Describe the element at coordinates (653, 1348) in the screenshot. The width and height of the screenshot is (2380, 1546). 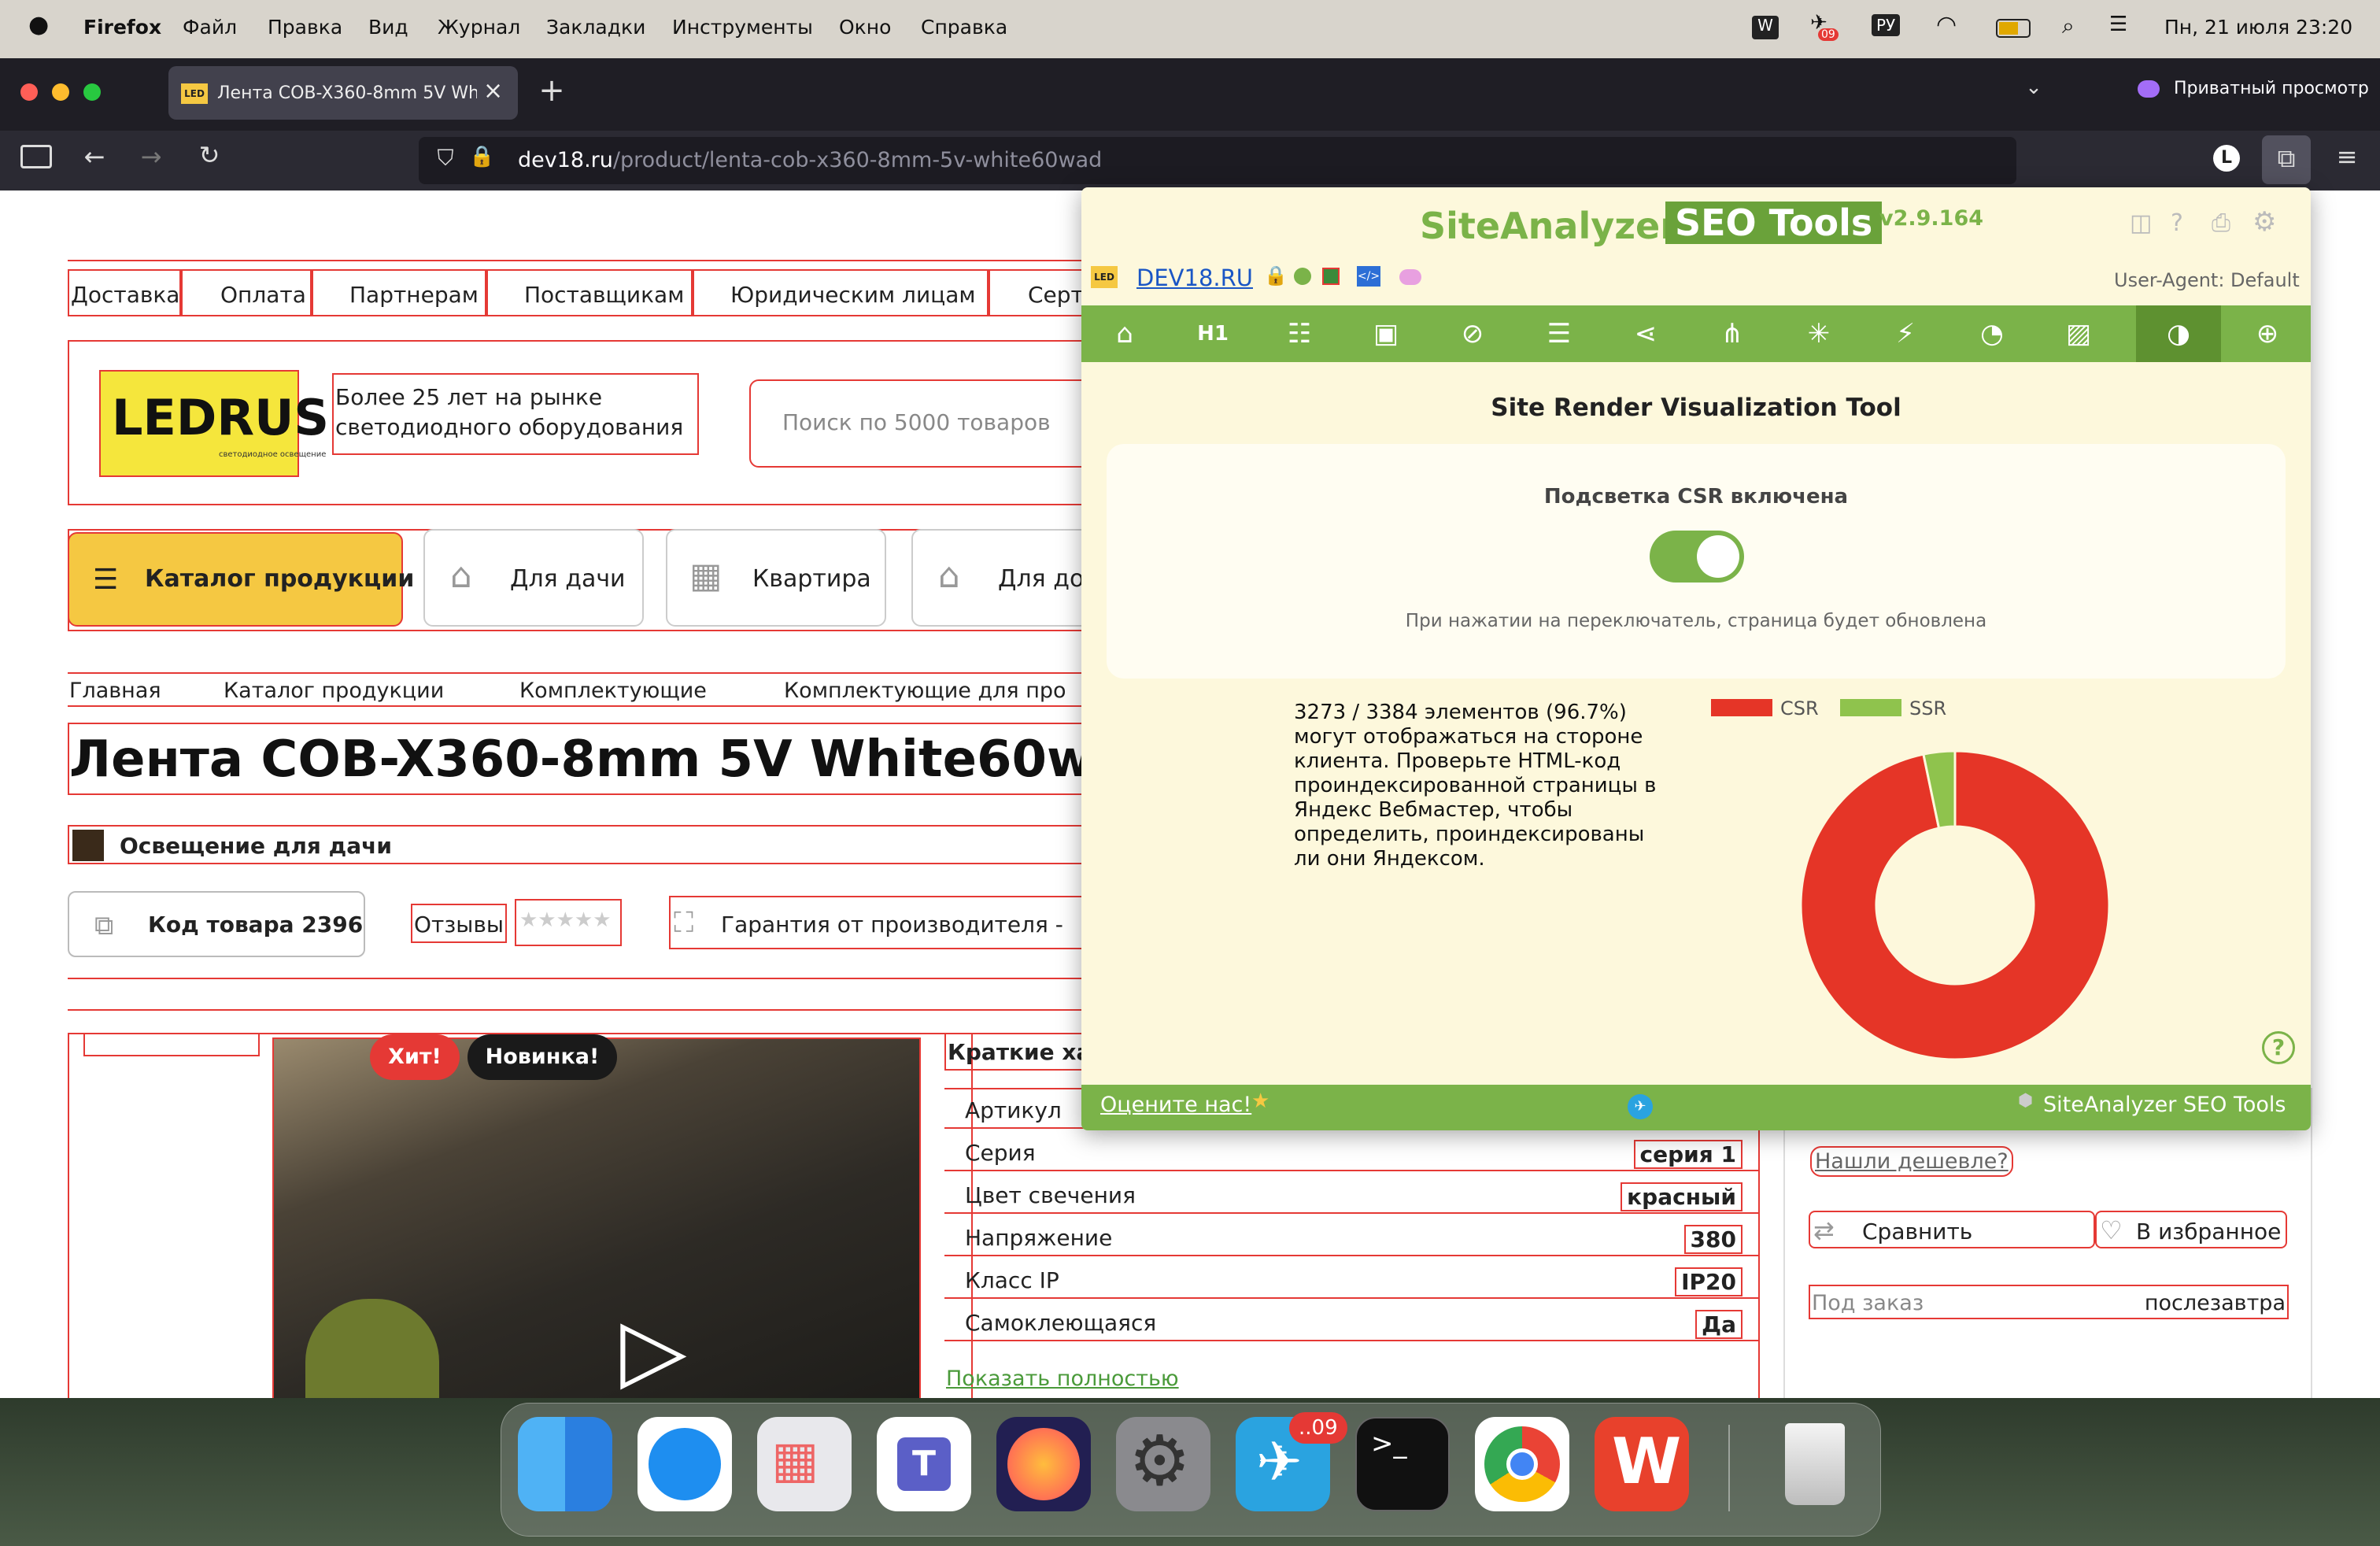
I see `video-play-icon: ▷` at that location.